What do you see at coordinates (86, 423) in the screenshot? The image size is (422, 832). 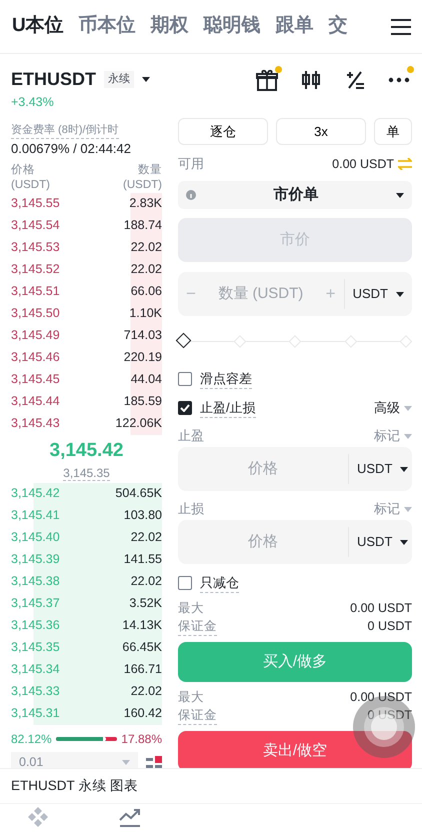 I see `order-book-row: 3,145.43 122.06K` at bounding box center [86, 423].